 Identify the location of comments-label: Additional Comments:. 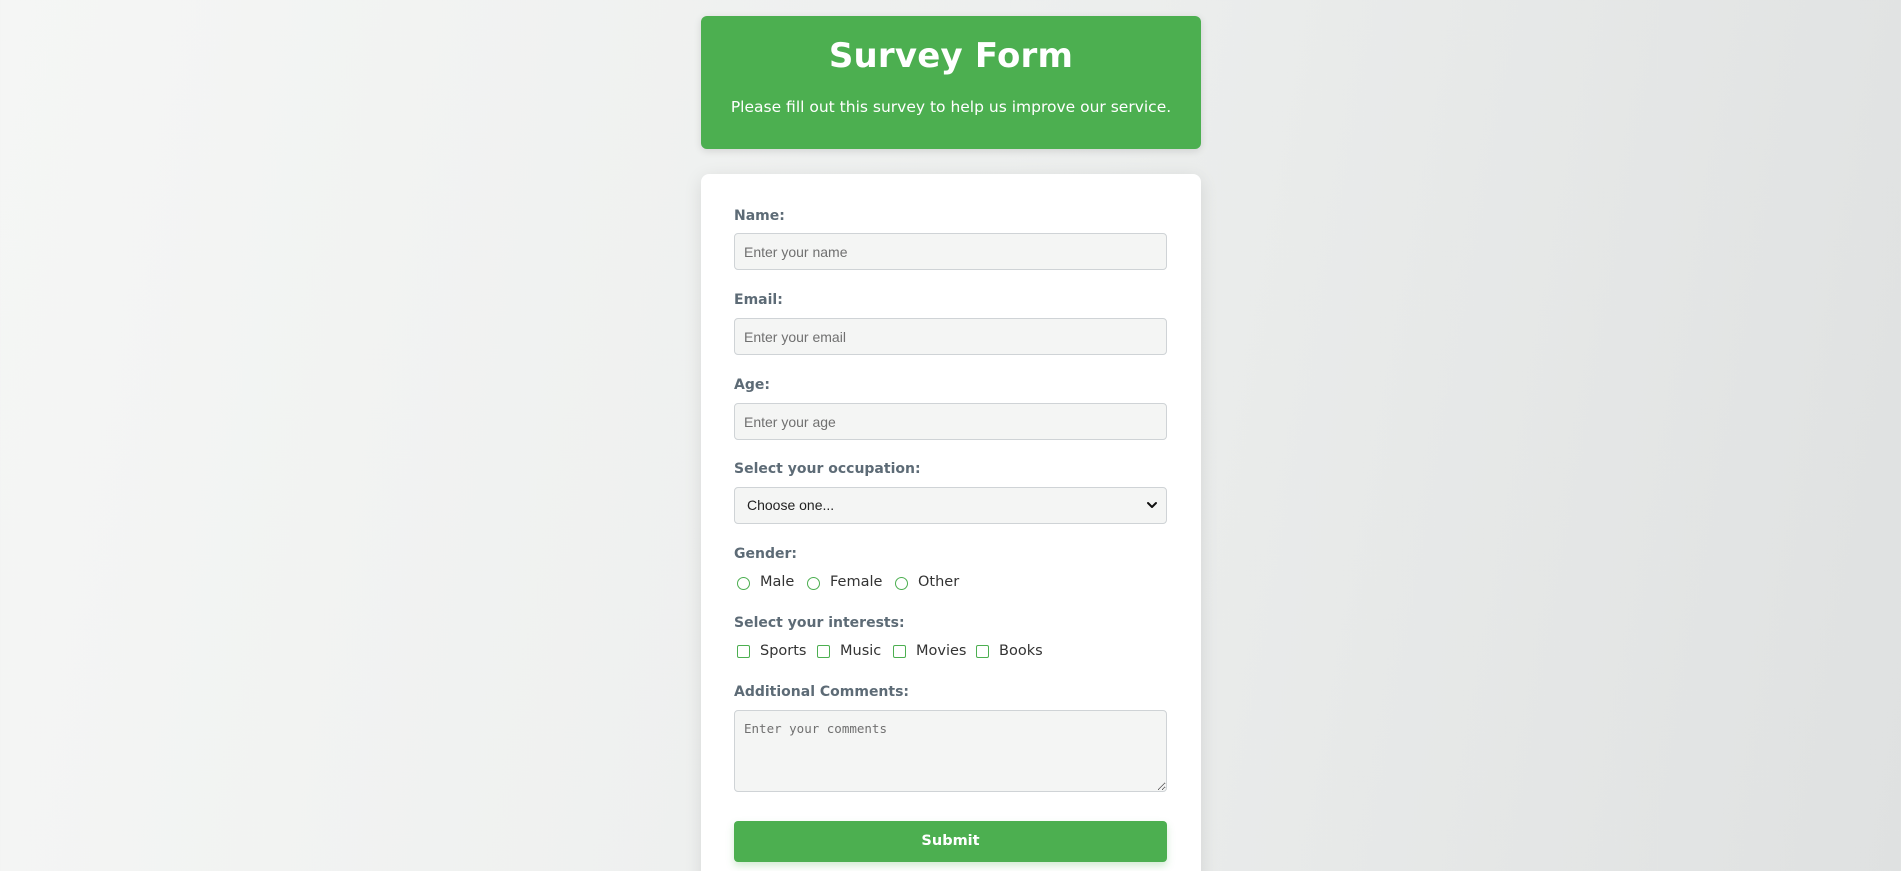
(822, 692).